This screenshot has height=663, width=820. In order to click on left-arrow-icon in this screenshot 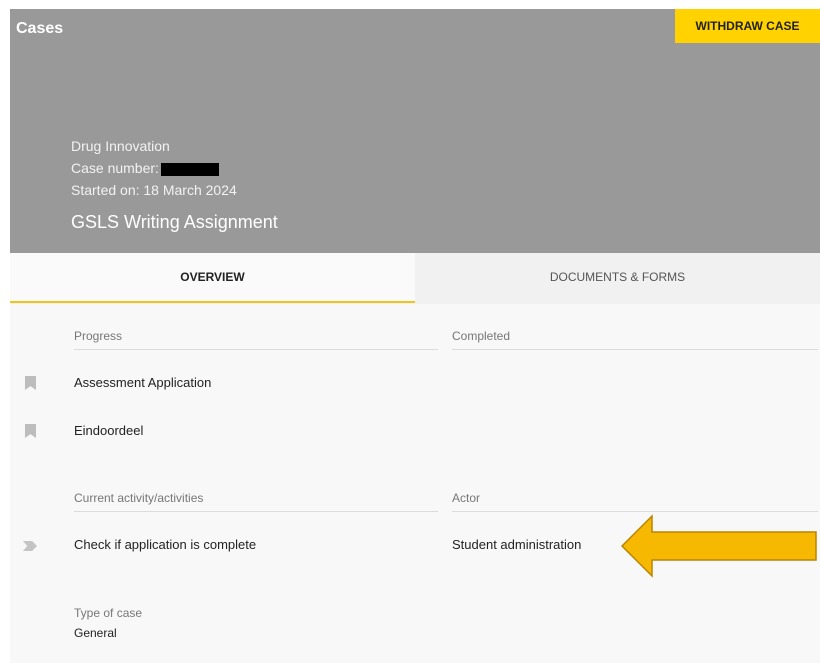, I will do `click(718, 546)`.